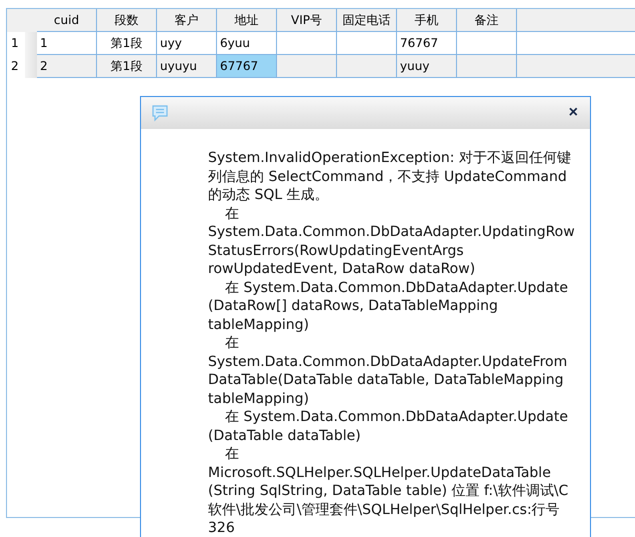 The width and height of the screenshot is (635, 537). I want to click on error-message-line: (DataTable dataTable), so click(285, 435).